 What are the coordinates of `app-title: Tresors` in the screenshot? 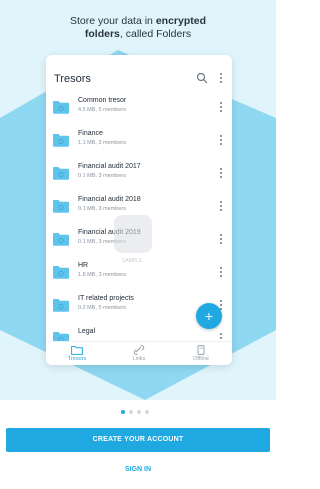 It's located at (72, 79).